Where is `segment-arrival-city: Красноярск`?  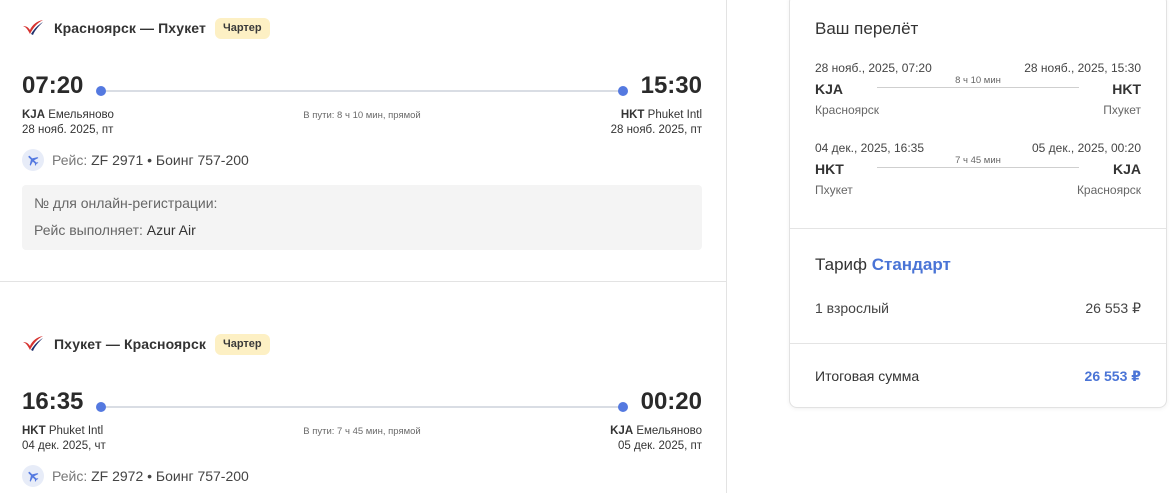 segment-arrival-city: Красноярск is located at coordinates (1108, 190).